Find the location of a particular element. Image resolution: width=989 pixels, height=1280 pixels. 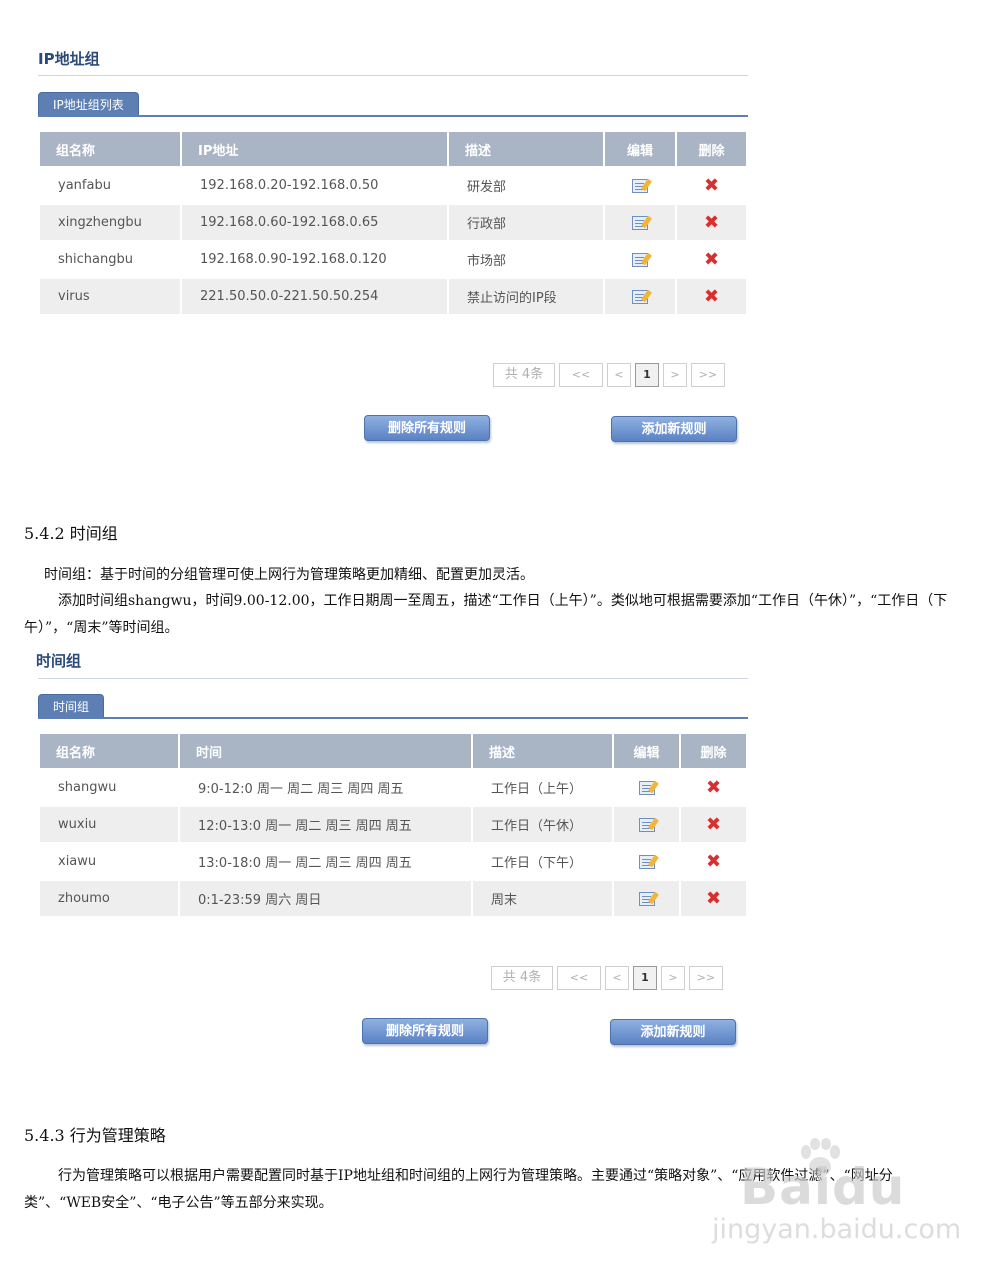

tab-time-group: 时间组 is located at coordinates (71, 706).